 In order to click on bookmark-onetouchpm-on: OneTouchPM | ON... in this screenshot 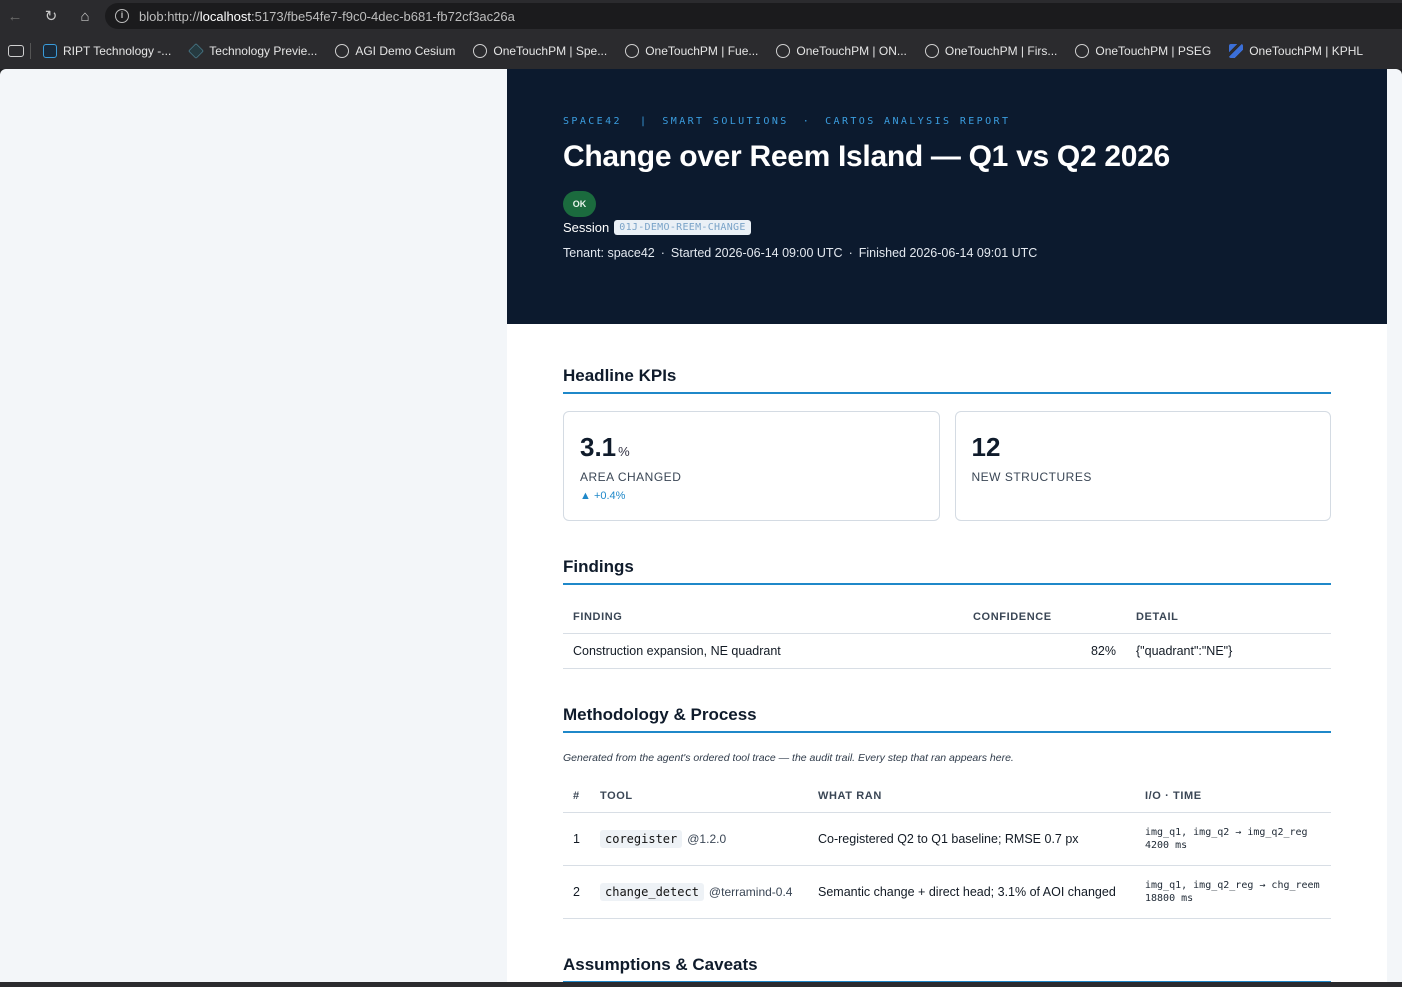, I will do `click(841, 50)`.